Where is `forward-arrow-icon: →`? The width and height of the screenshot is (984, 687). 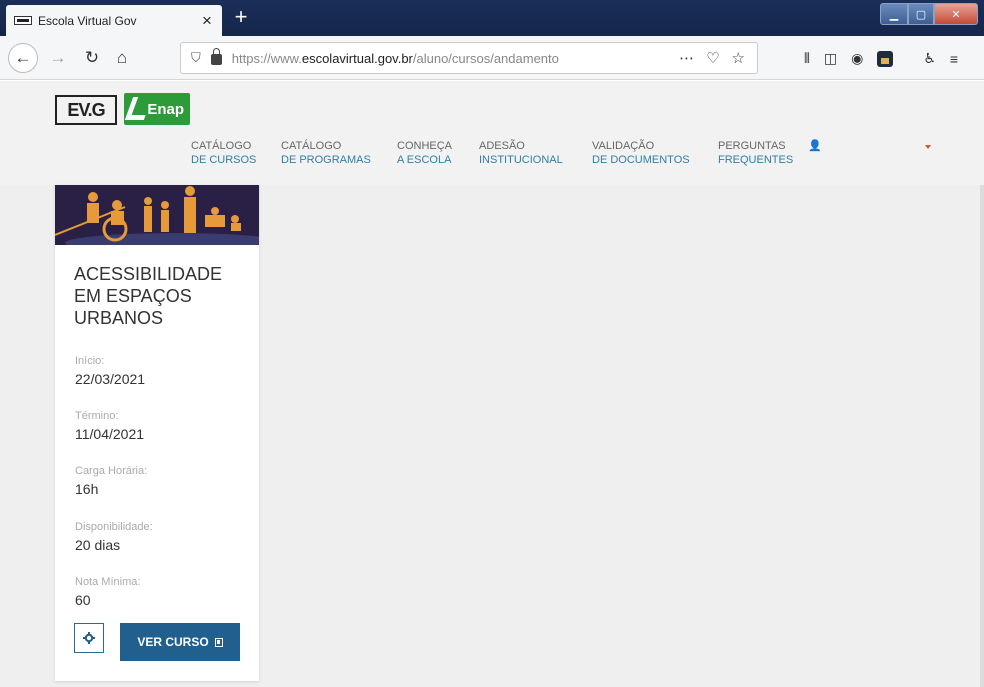
forward-arrow-icon: → is located at coordinates (58, 57).